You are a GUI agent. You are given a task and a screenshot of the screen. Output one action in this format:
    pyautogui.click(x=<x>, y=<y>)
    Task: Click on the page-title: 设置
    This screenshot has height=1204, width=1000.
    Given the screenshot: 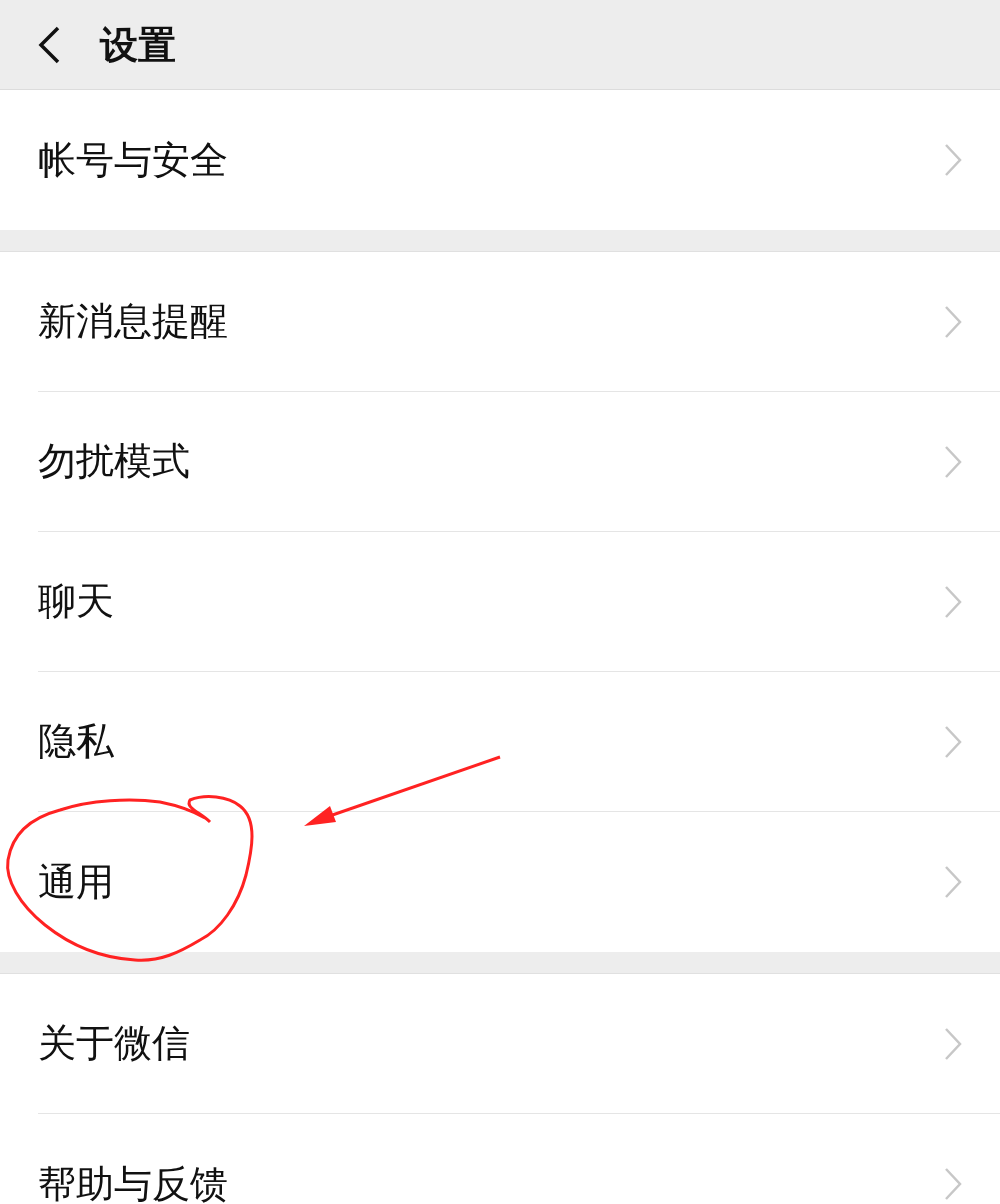 What is the action you would take?
    pyautogui.click(x=138, y=44)
    